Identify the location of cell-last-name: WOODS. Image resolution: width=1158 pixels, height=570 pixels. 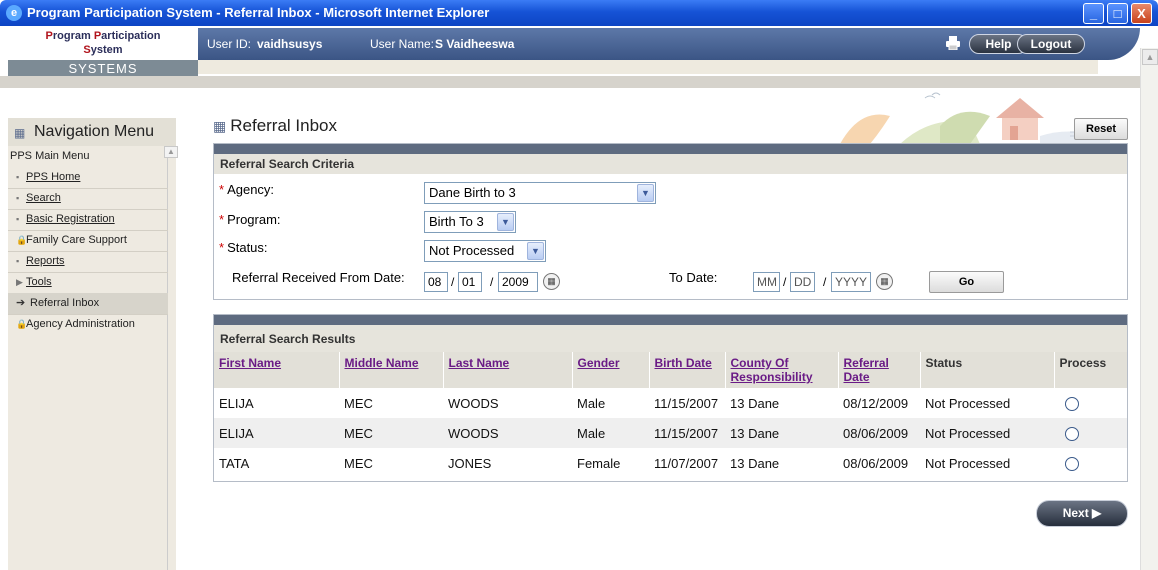
(473, 403).